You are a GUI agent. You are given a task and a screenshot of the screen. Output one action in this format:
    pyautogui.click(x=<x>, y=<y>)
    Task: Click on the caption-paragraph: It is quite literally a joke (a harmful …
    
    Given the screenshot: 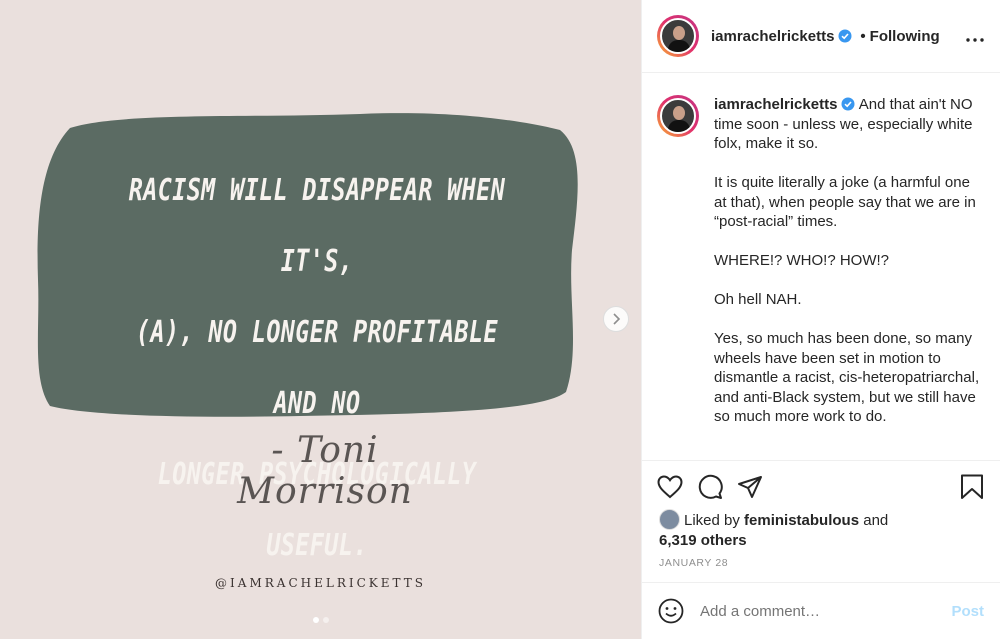 What is the action you would take?
    pyautogui.click(x=845, y=202)
    